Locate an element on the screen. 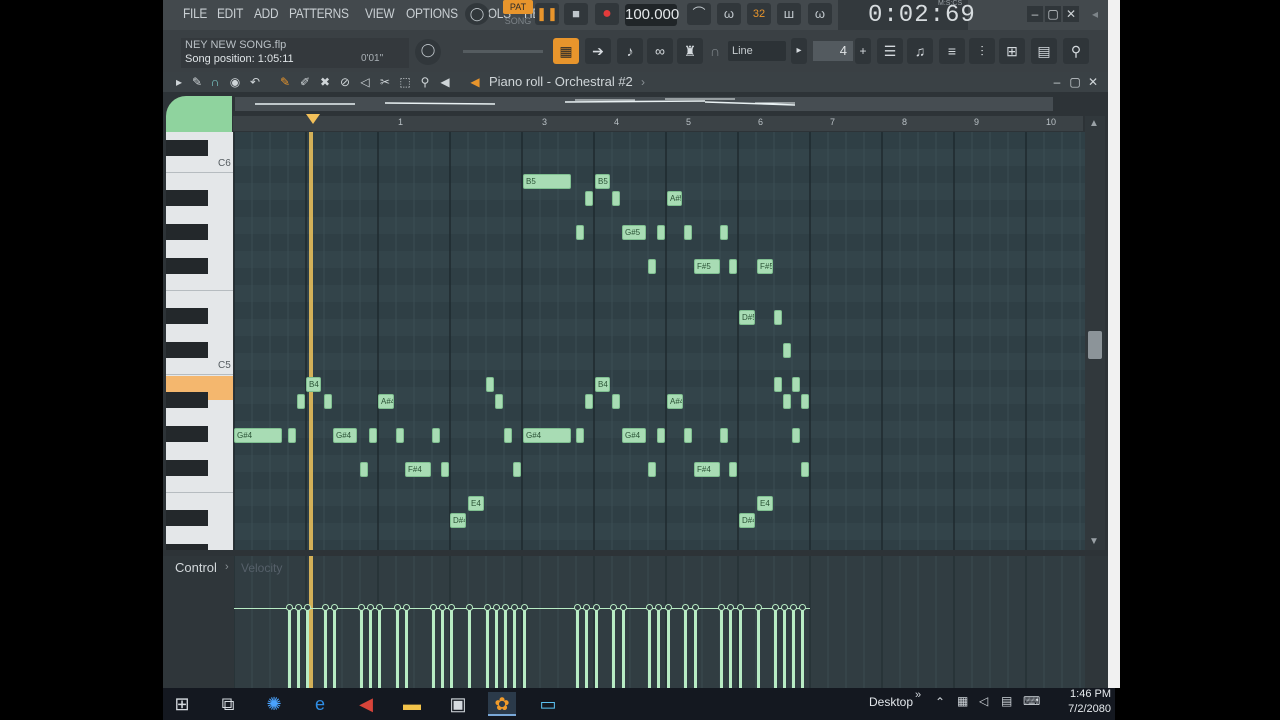 The width and height of the screenshot is (1280, 720). pr-maximize-icon: ▢ is located at coordinates (1075, 82).